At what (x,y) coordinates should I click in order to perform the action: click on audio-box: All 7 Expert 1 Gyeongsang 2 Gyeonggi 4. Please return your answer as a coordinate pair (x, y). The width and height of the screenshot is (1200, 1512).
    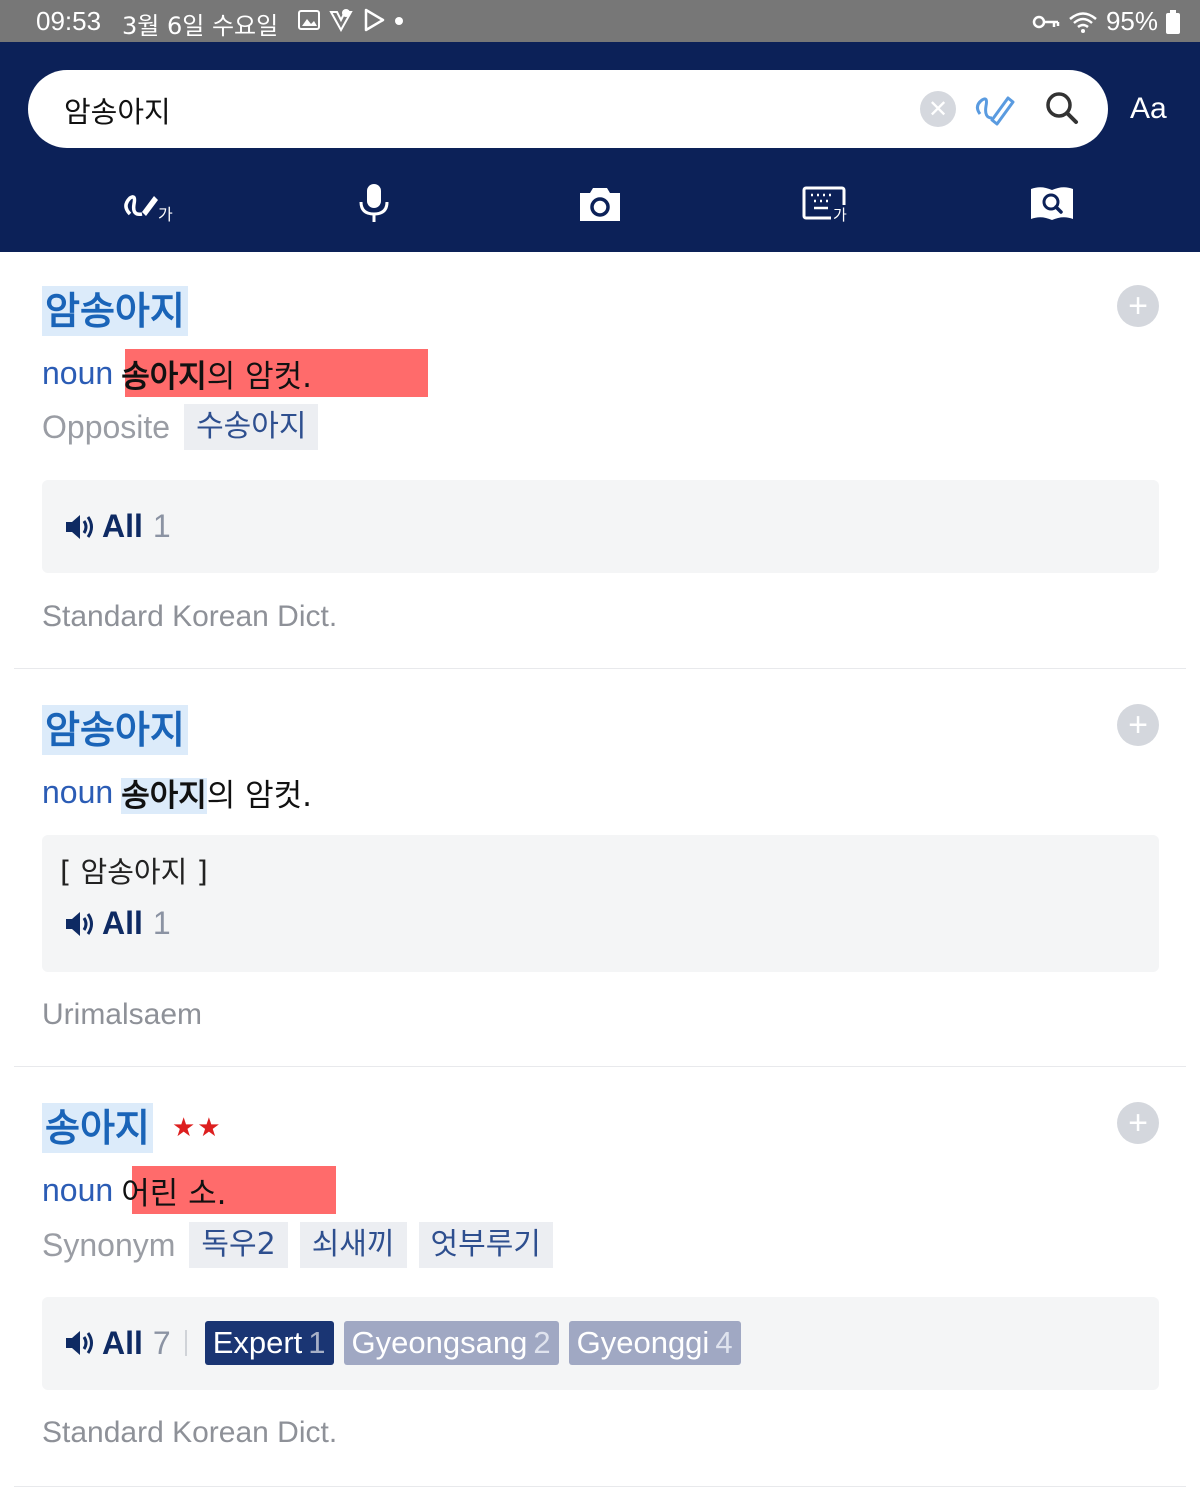
    Looking at the image, I should click on (600, 1343).